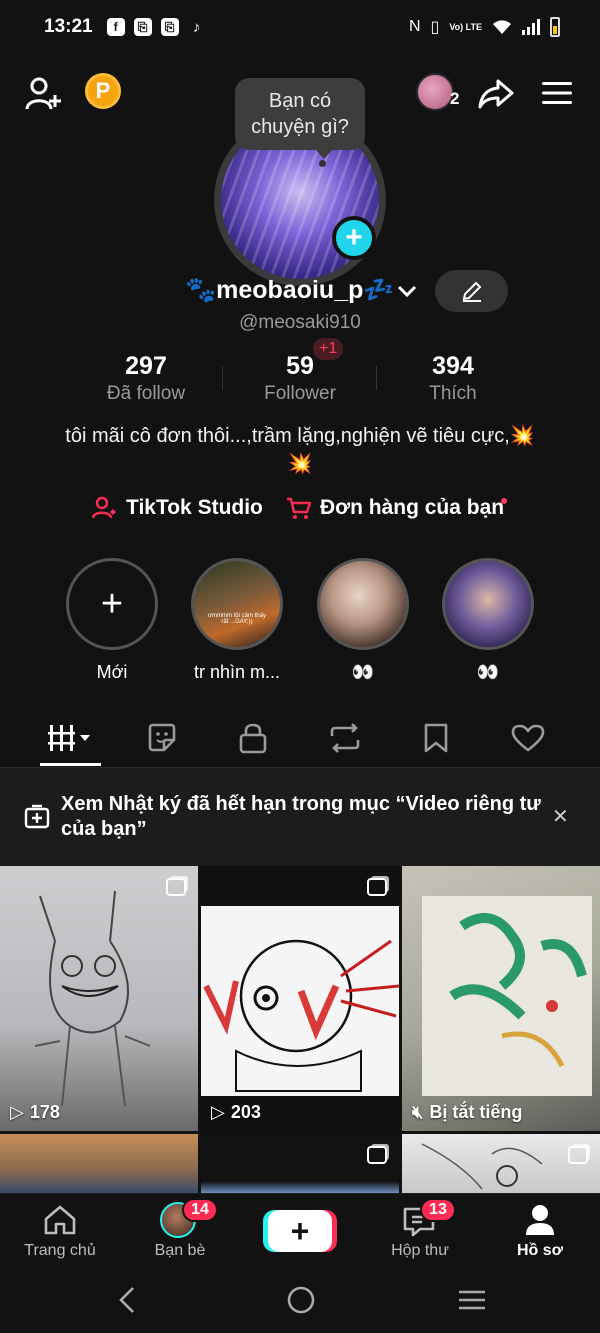  I want to click on vibrate-icon: ▯, so click(435, 27).